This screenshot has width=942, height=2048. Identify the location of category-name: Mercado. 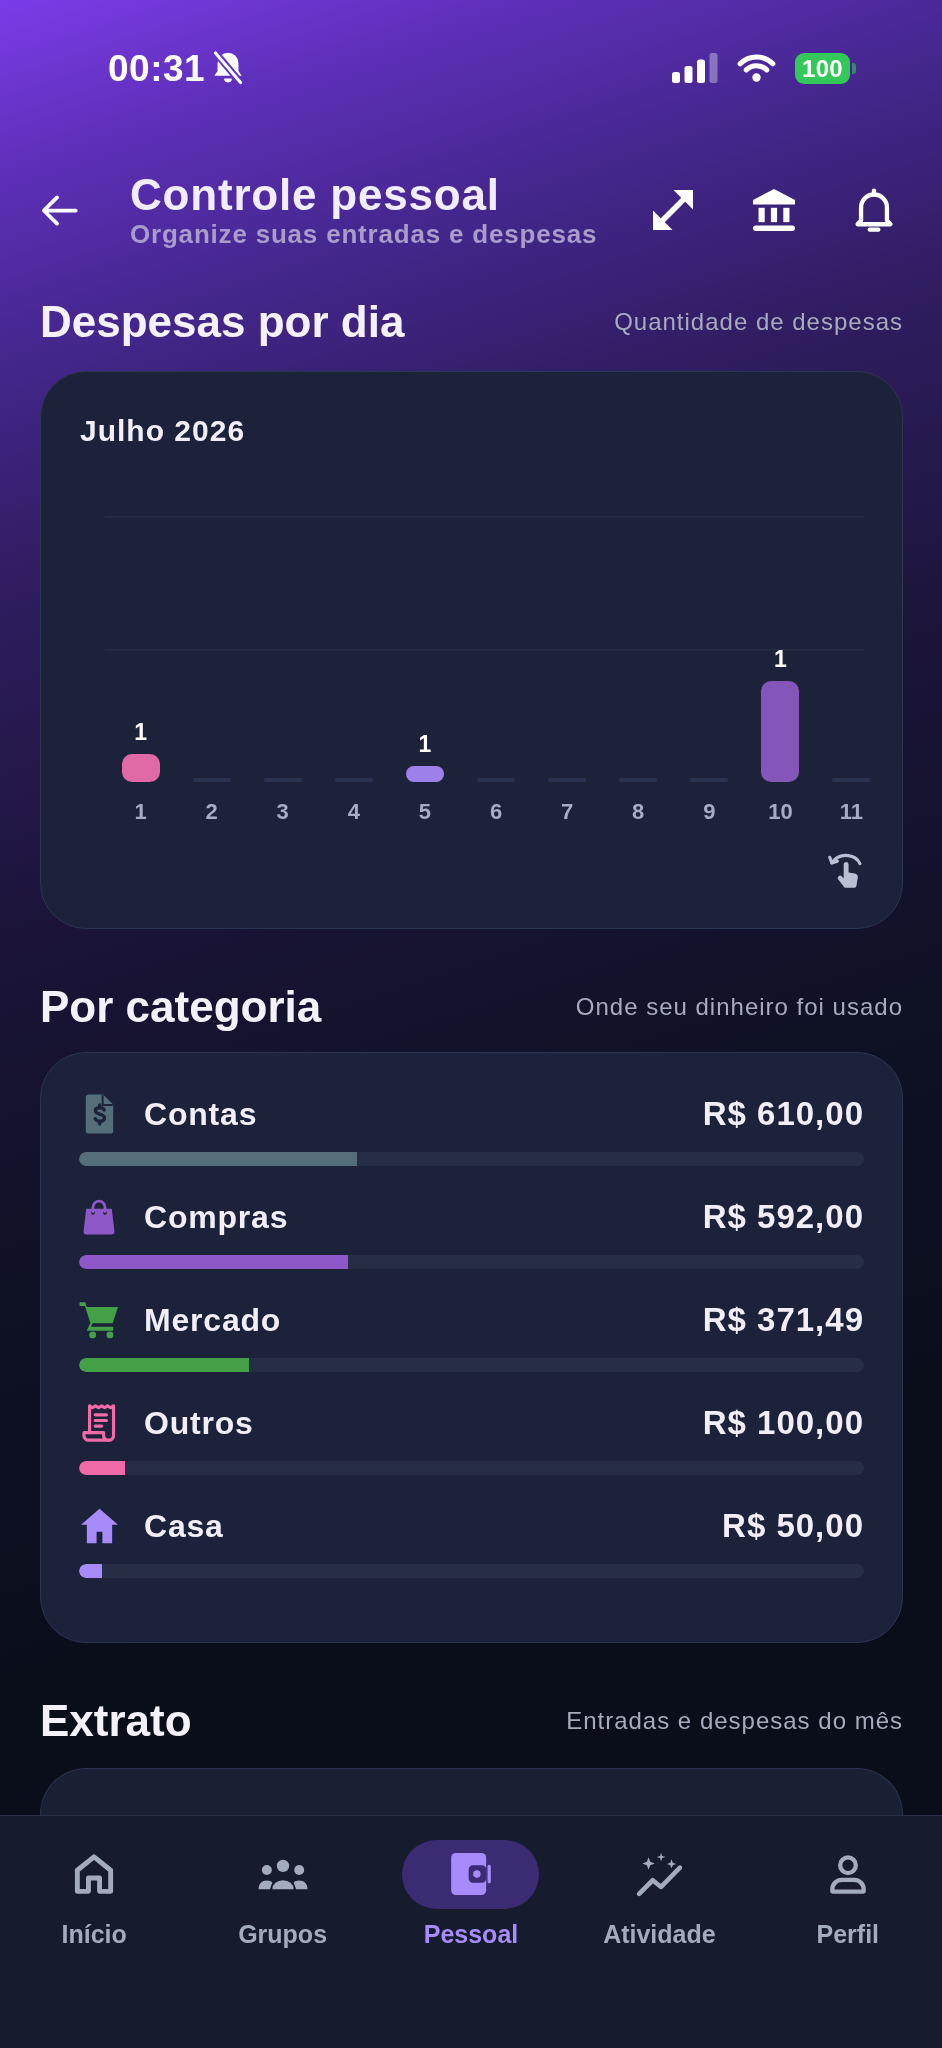
(213, 1320).